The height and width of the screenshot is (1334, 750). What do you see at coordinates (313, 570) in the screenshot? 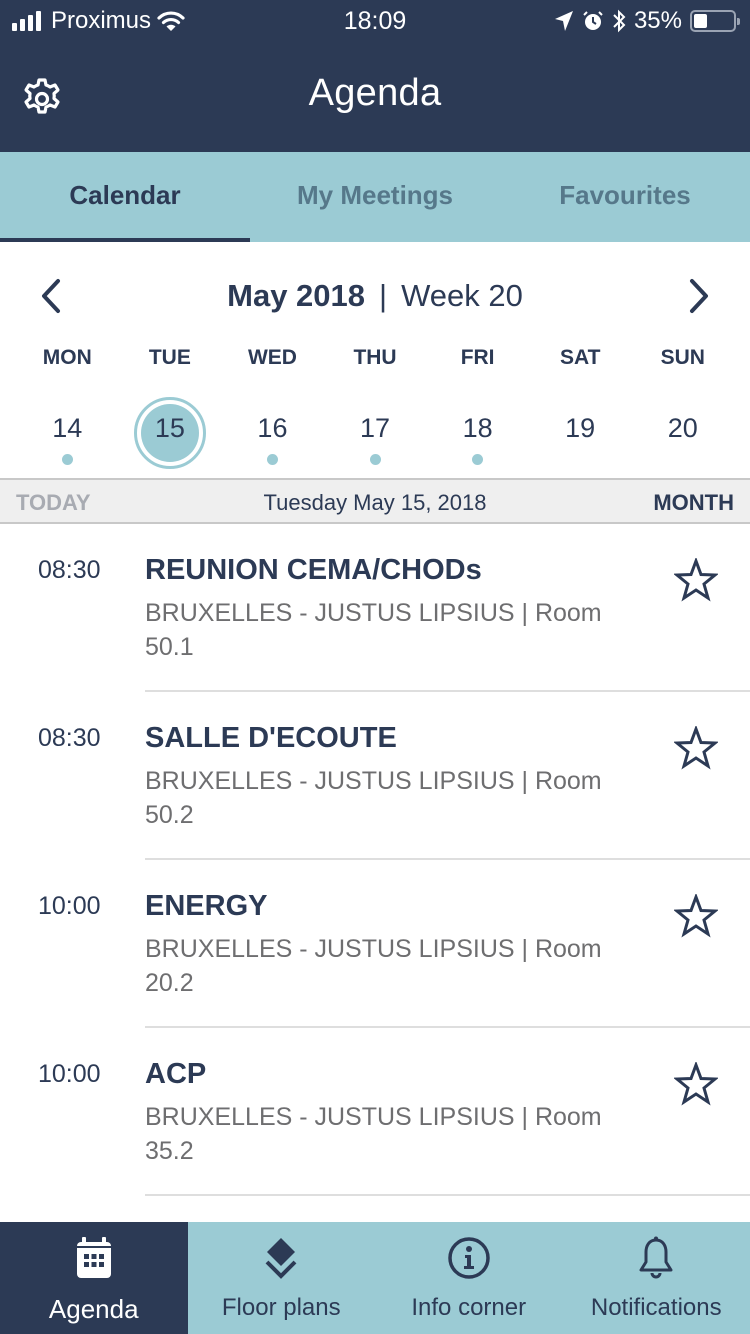
I see `meeting-title: REUNION CEMA/CHODs` at bounding box center [313, 570].